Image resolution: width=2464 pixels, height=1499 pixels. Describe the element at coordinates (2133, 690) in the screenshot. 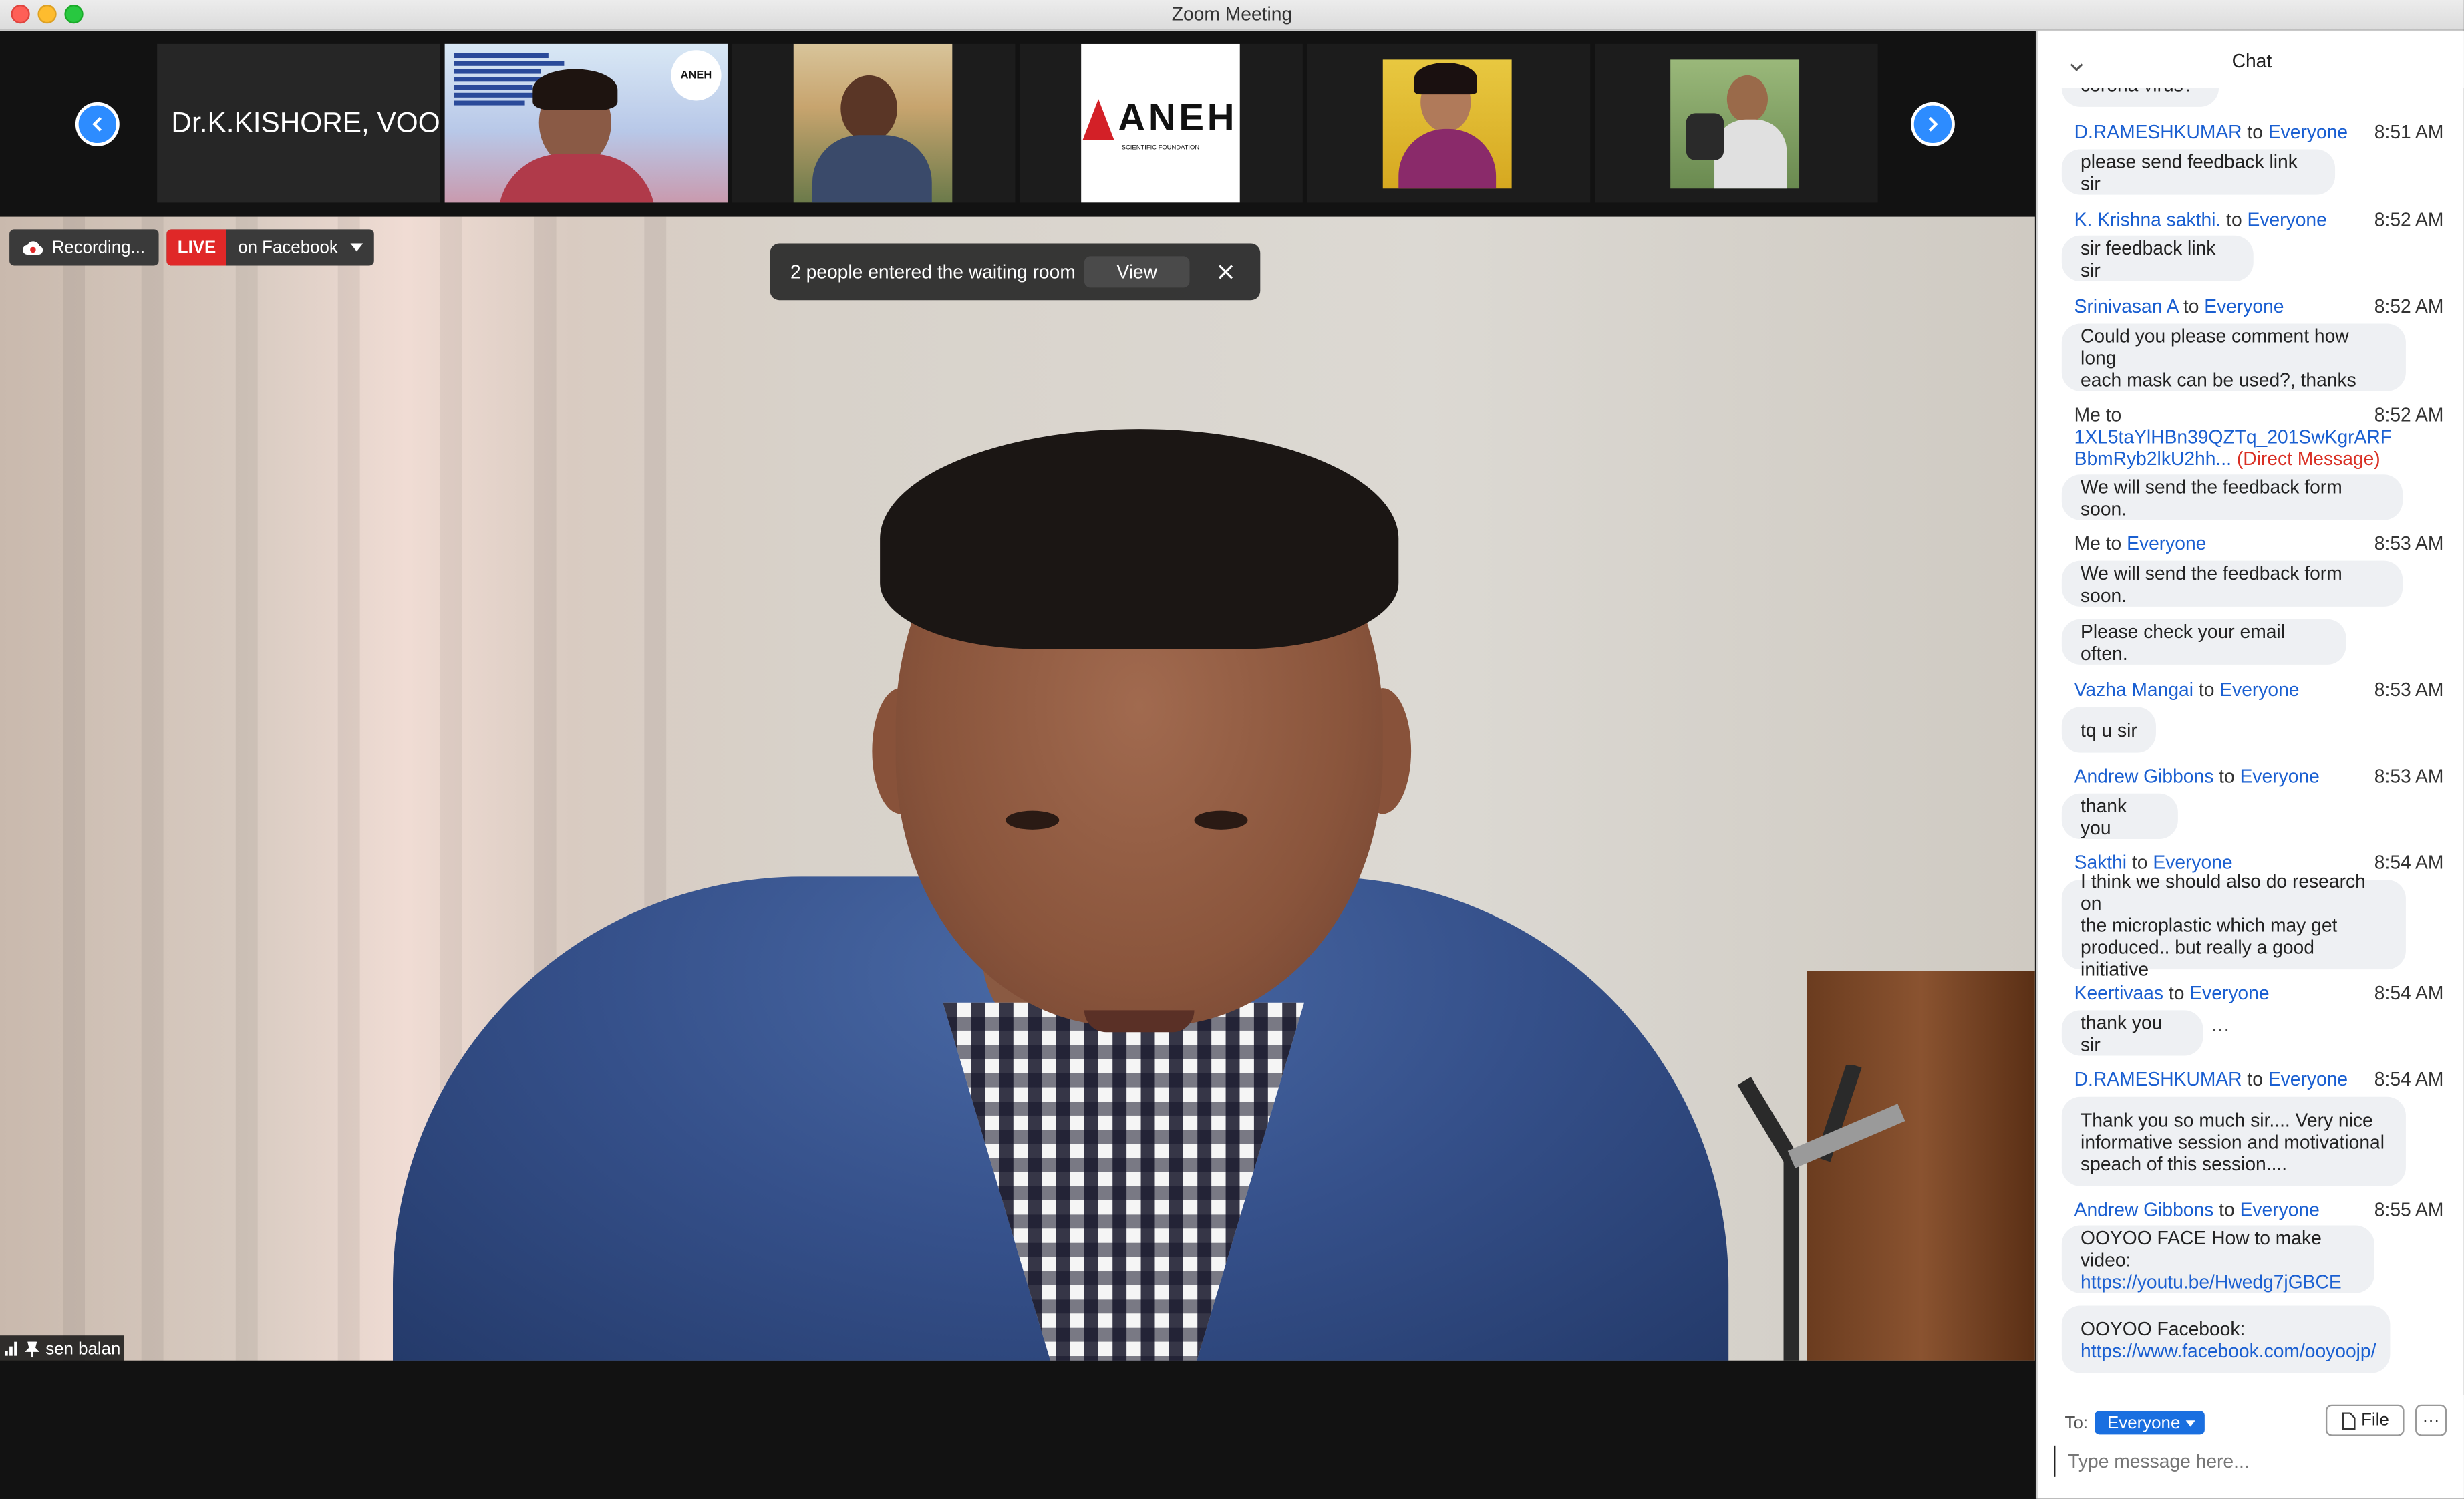

I see `sender-name: Vazha Mangai` at that location.